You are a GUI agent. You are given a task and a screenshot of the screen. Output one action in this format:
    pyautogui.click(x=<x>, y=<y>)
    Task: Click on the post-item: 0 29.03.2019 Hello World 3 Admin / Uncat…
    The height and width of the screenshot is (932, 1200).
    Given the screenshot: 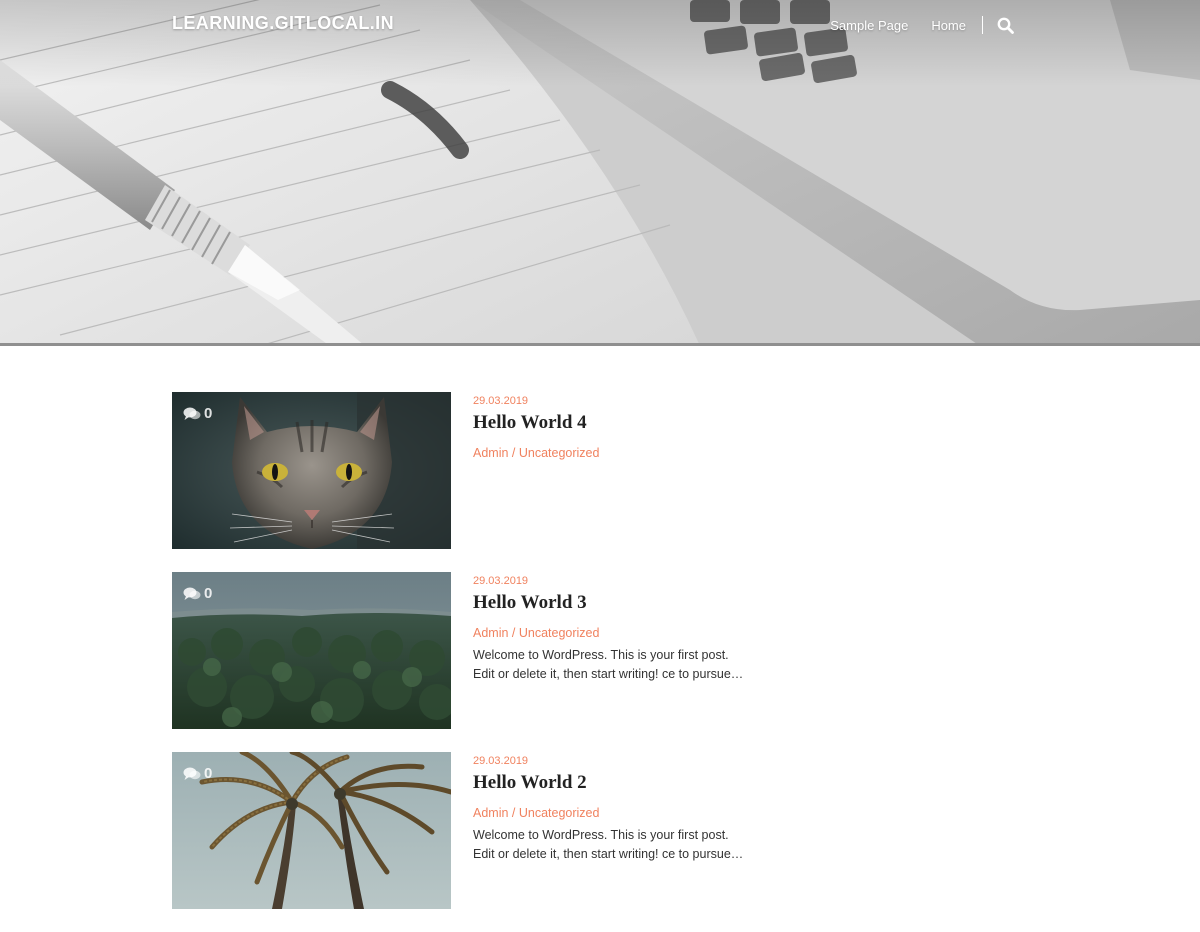 What is the action you would take?
    pyautogui.click(x=472, y=662)
    